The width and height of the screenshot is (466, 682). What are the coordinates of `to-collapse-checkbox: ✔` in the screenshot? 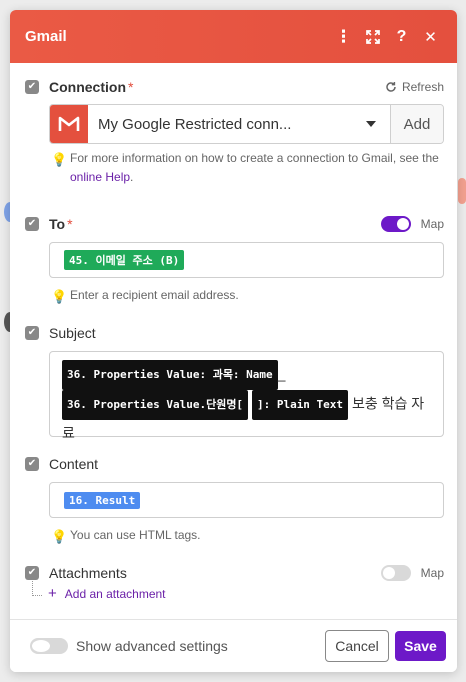 It's located at (32, 224).